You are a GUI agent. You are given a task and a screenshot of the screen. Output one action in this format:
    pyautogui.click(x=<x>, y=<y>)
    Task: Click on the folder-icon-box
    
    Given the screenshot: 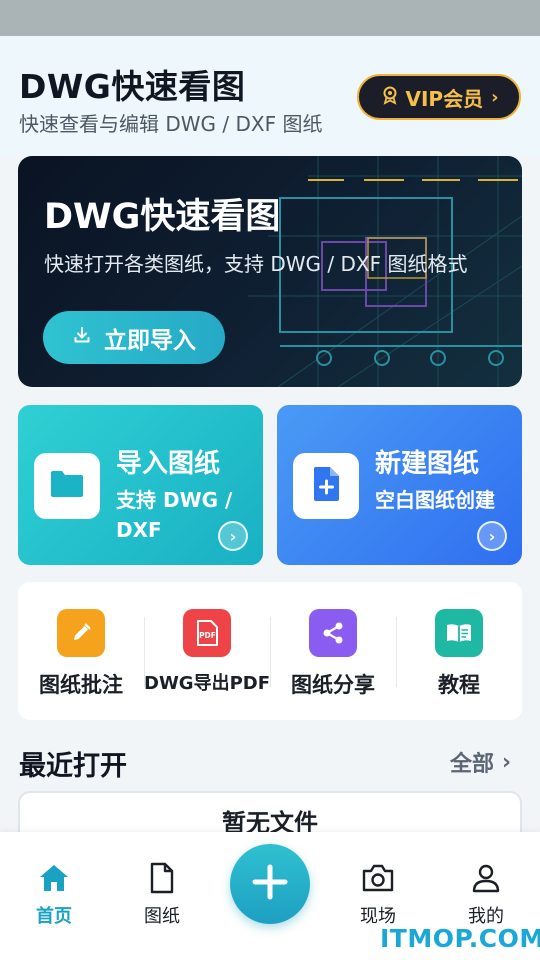 What is the action you would take?
    pyautogui.click(x=67, y=486)
    